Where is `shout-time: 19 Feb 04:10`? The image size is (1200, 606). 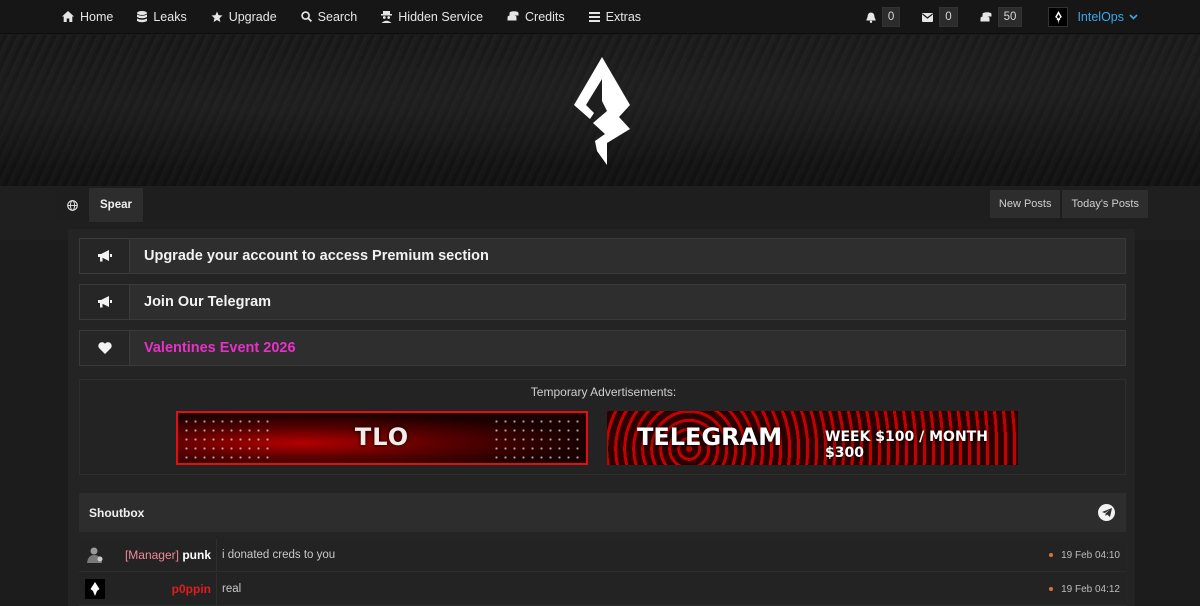
shout-time: 19 Feb 04:10 is located at coordinates (1084, 555).